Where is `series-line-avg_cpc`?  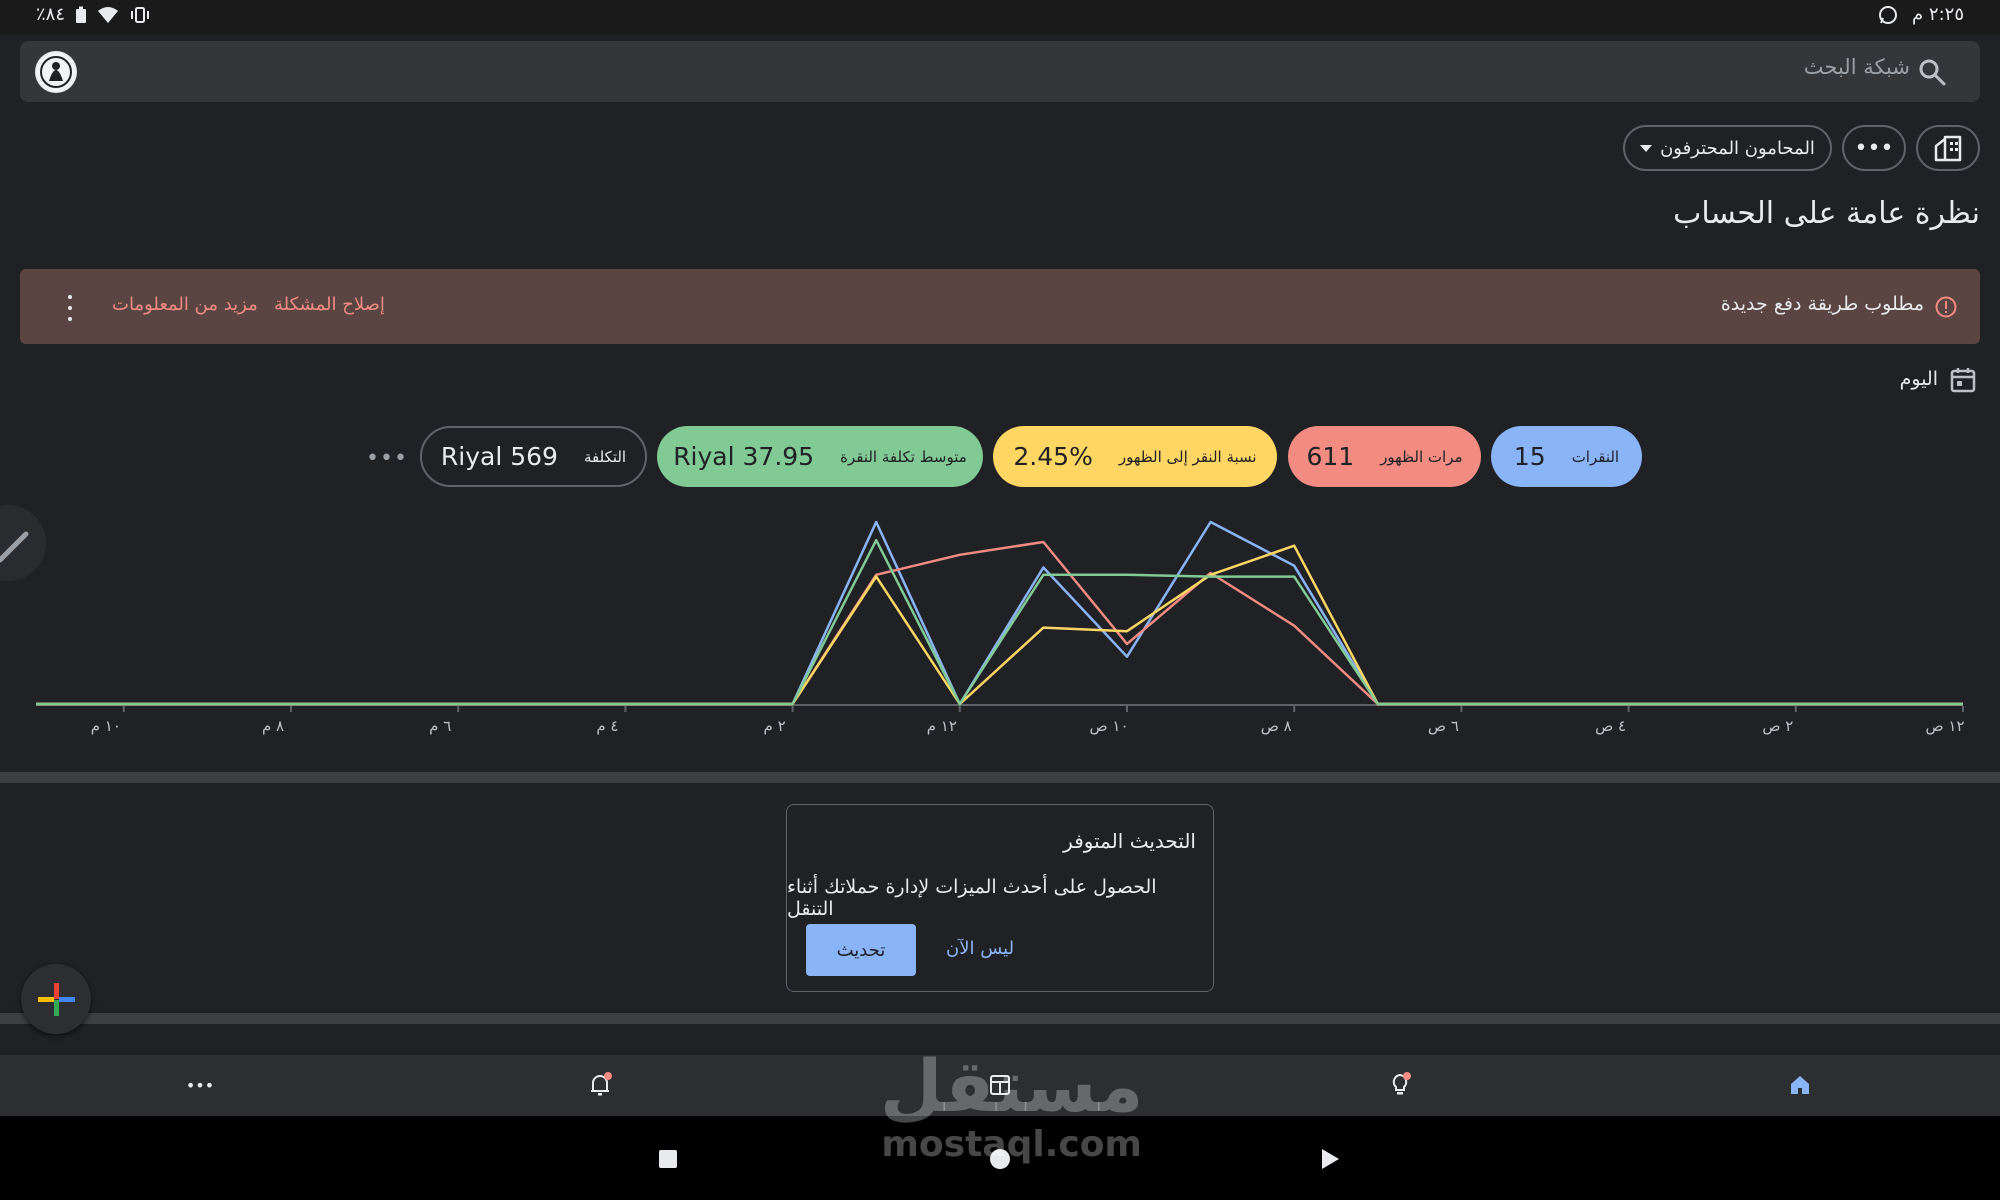
series-line-avg_cpc is located at coordinates (999, 622).